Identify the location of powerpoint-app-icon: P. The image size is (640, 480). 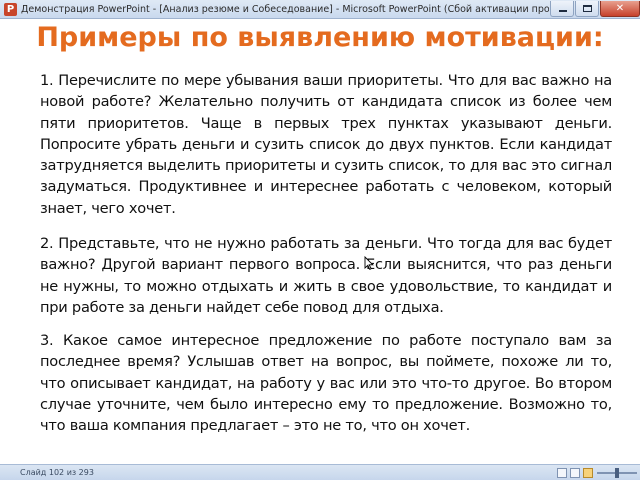
(10, 9).